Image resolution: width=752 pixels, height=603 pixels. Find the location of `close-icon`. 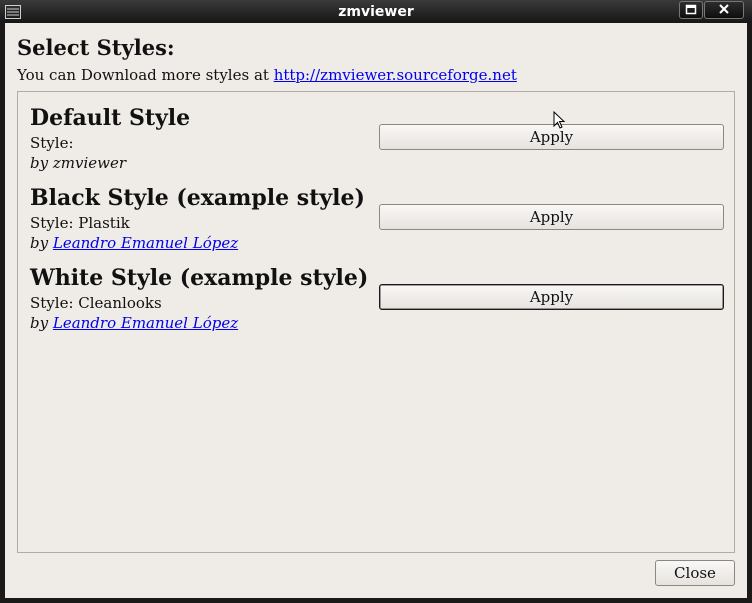

close-icon is located at coordinates (724, 9).